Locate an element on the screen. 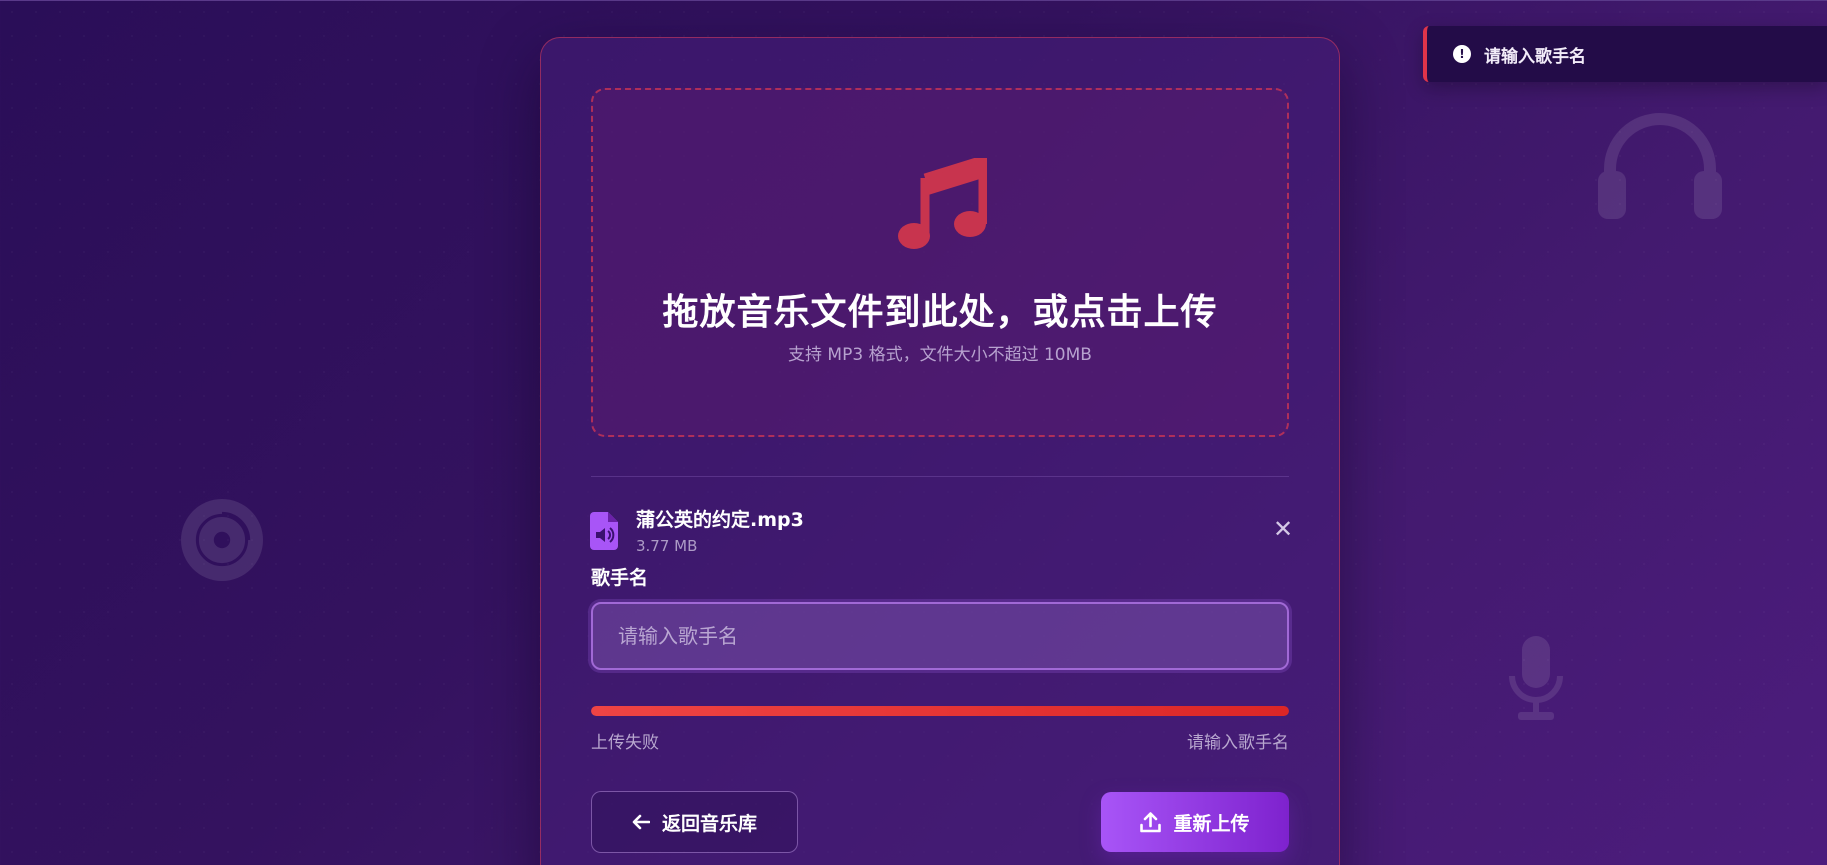  upload-status: 上传失败 is located at coordinates (625, 743).